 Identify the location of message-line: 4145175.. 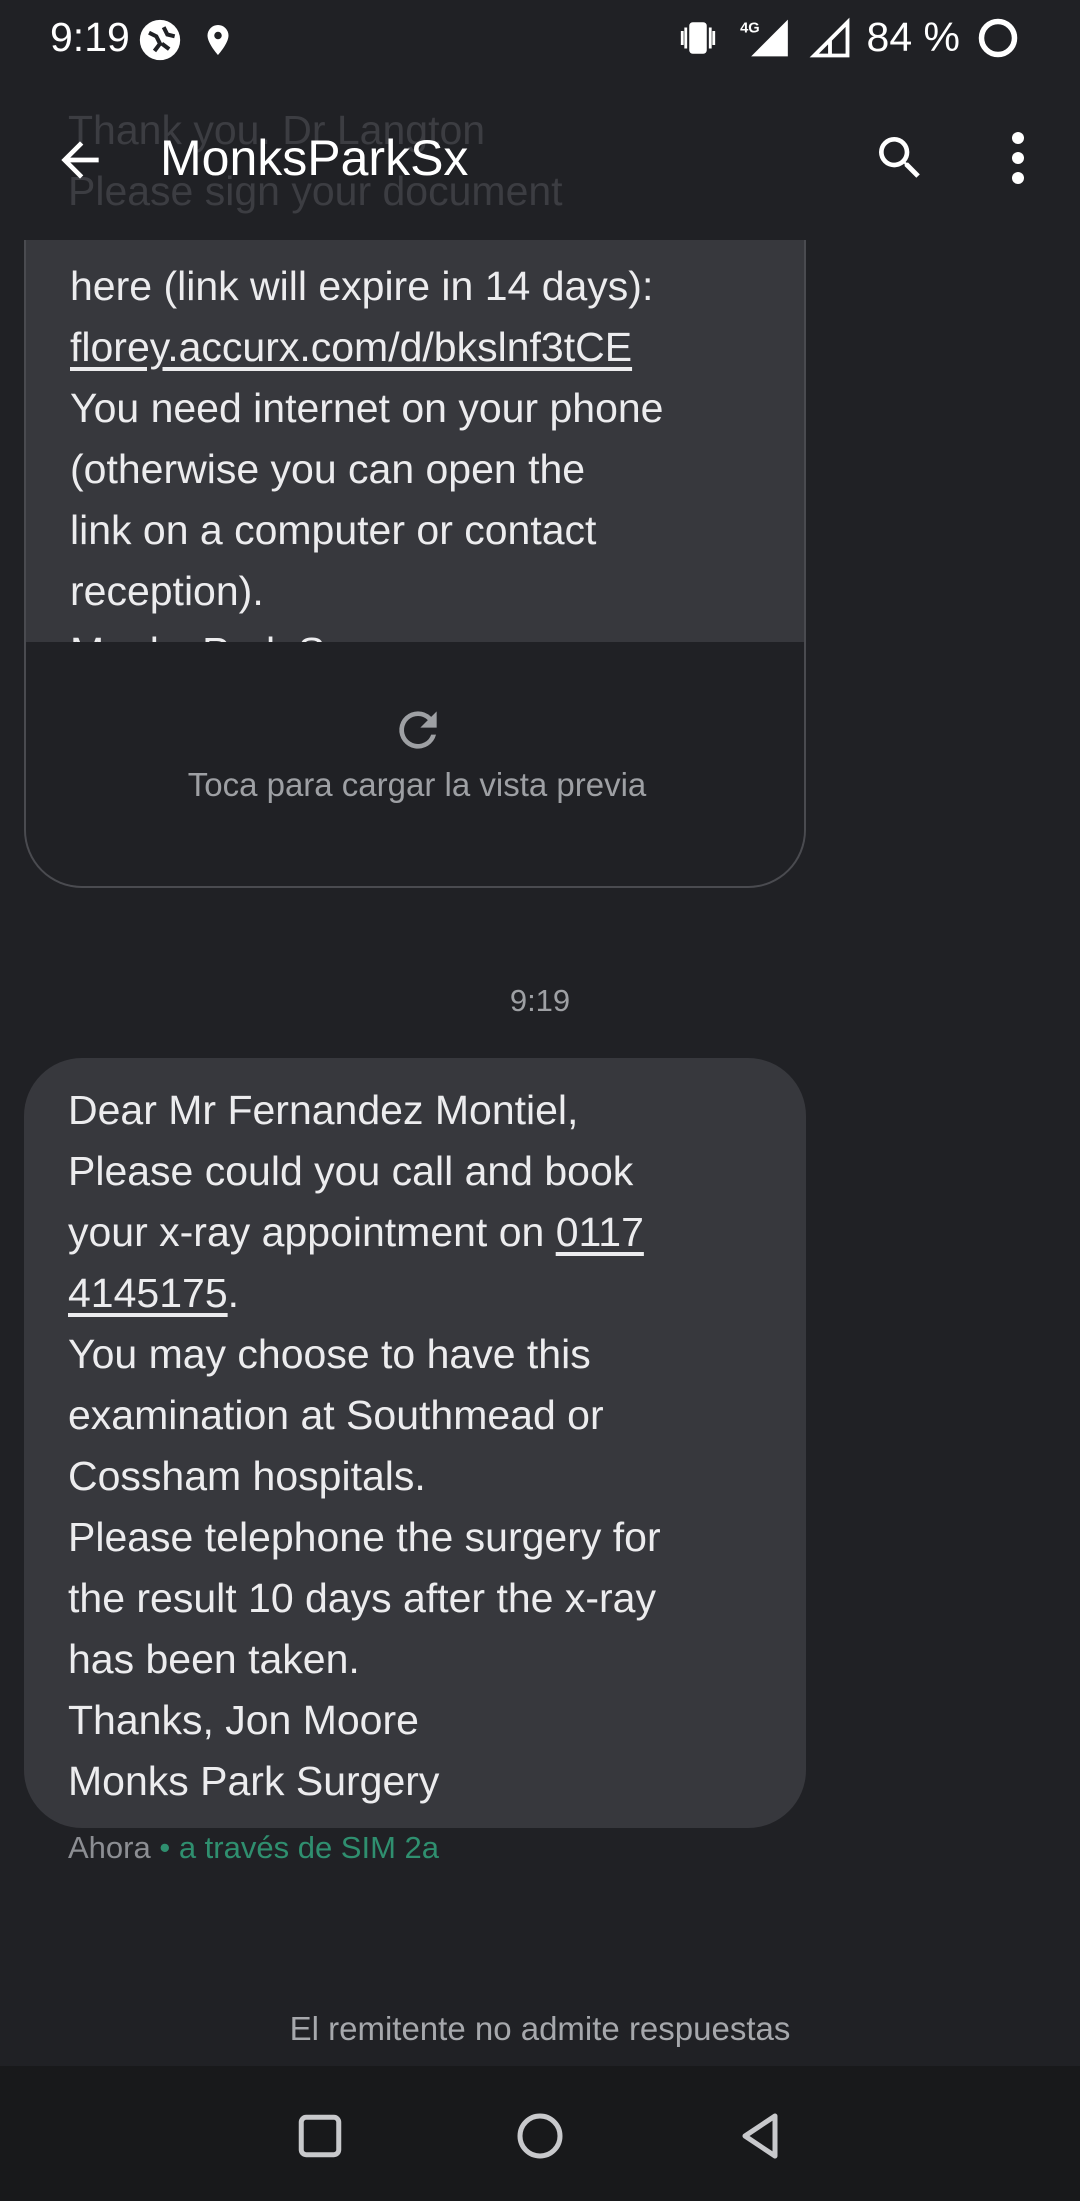
(428, 1293).